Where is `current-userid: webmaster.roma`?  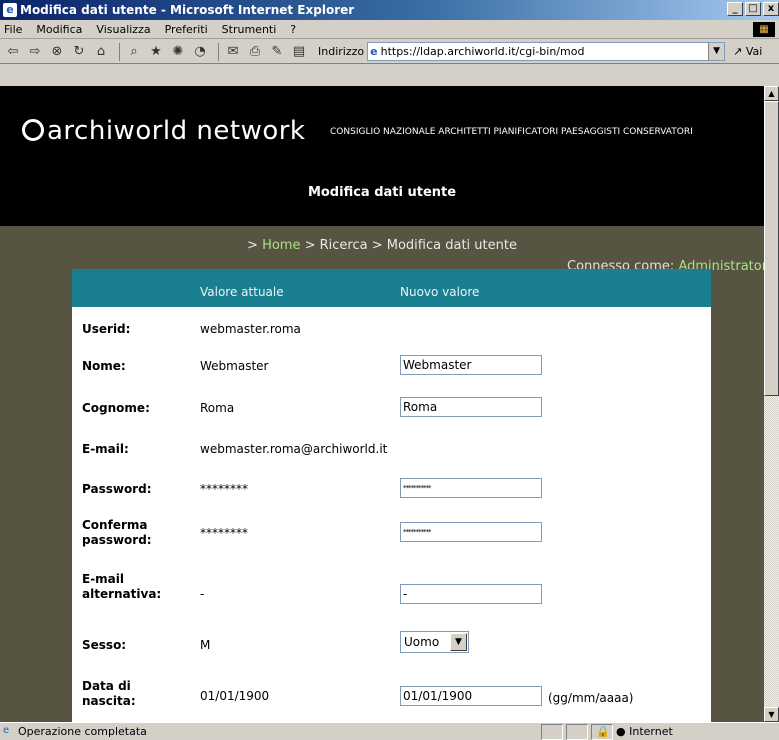
current-userid: webmaster.roma is located at coordinates (250, 329).